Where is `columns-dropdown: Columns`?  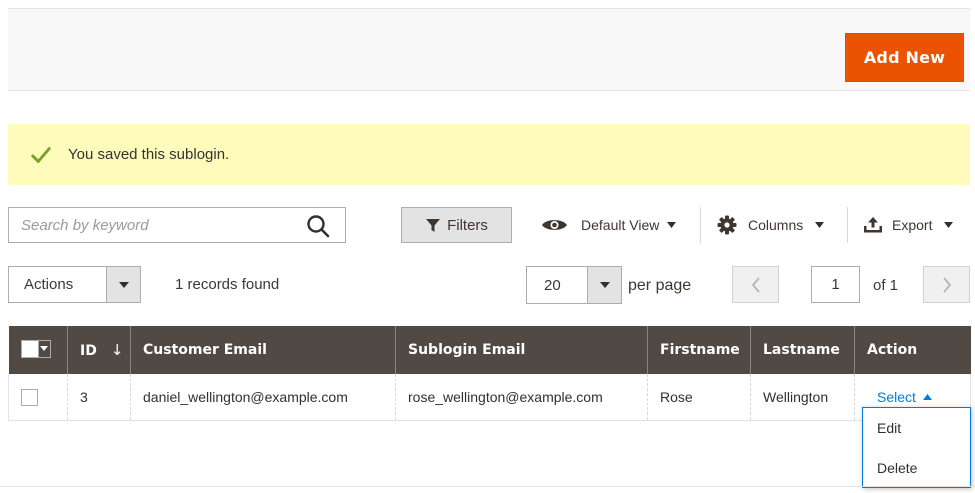 columns-dropdown: Columns is located at coordinates (771, 225).